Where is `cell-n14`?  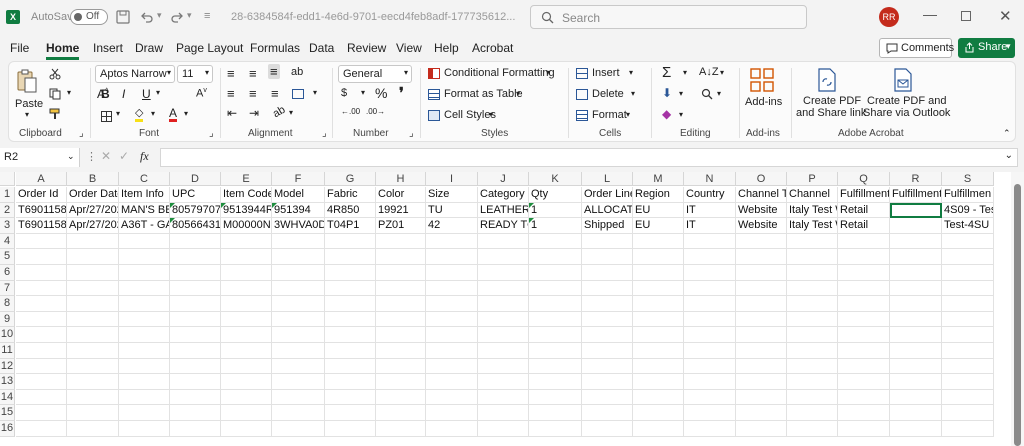
cell-n14 is located at coordinates (710, 397).